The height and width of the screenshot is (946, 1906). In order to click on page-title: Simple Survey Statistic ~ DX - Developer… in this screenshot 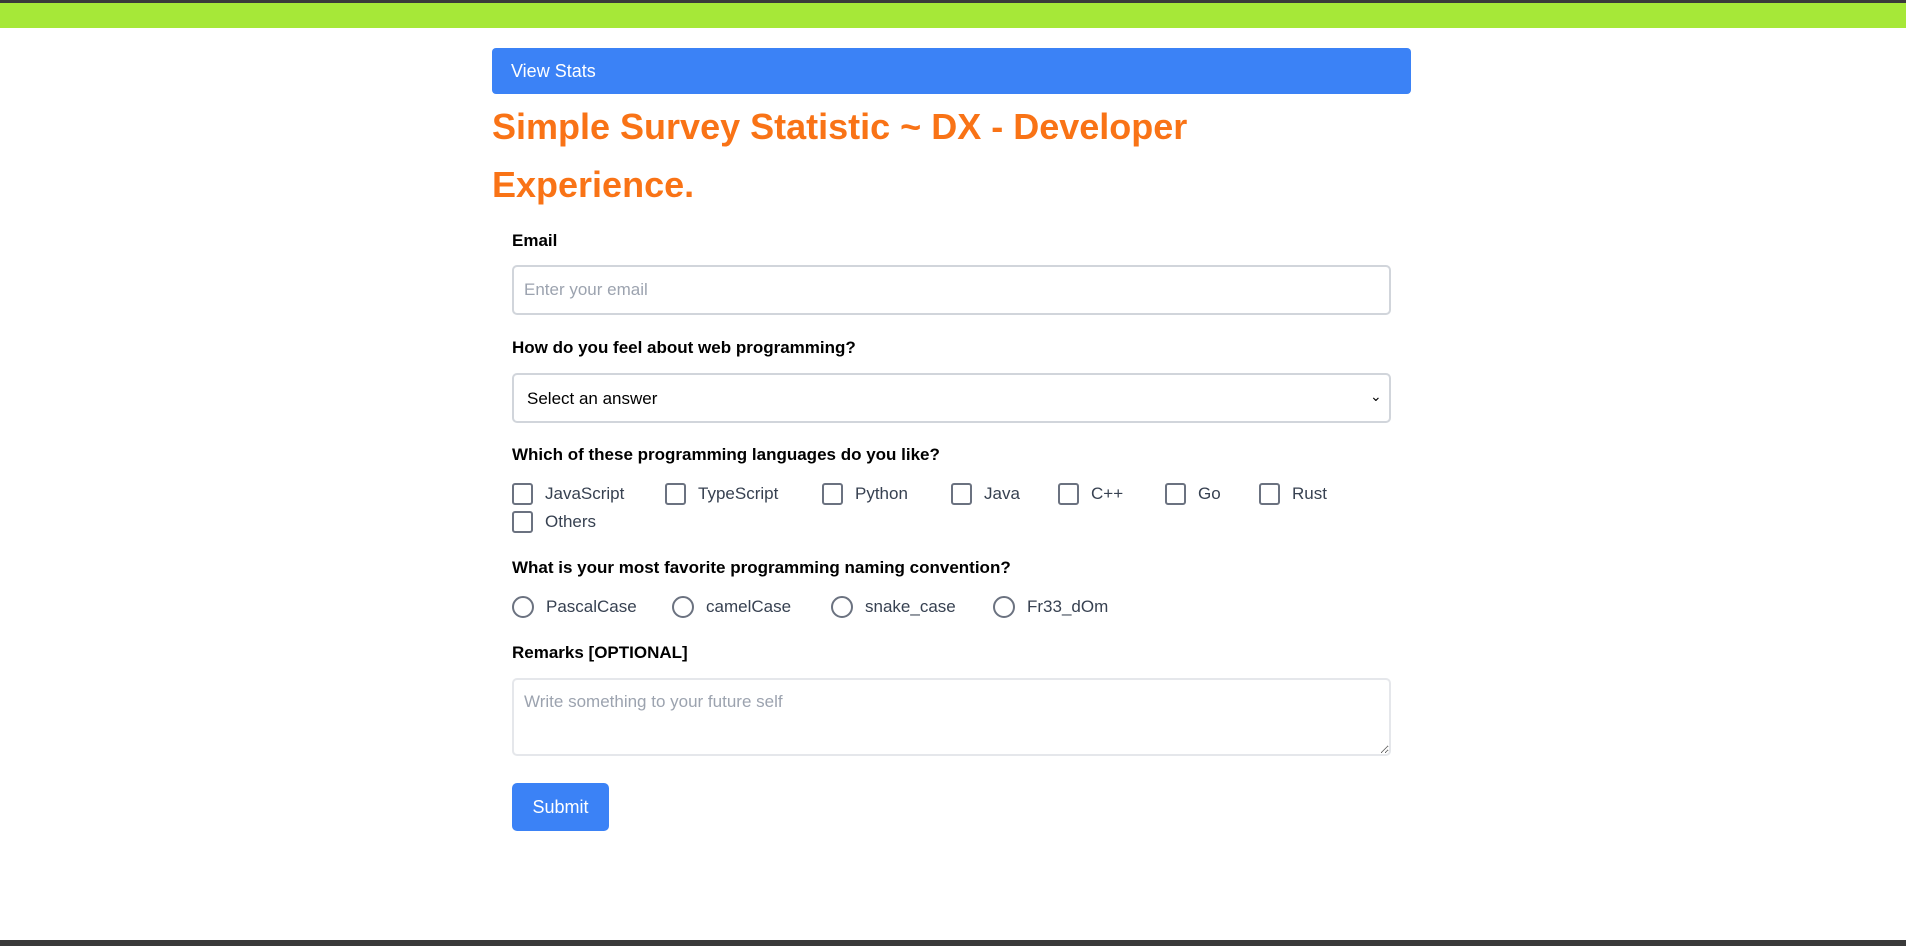, I will do `click(840, 155)`.